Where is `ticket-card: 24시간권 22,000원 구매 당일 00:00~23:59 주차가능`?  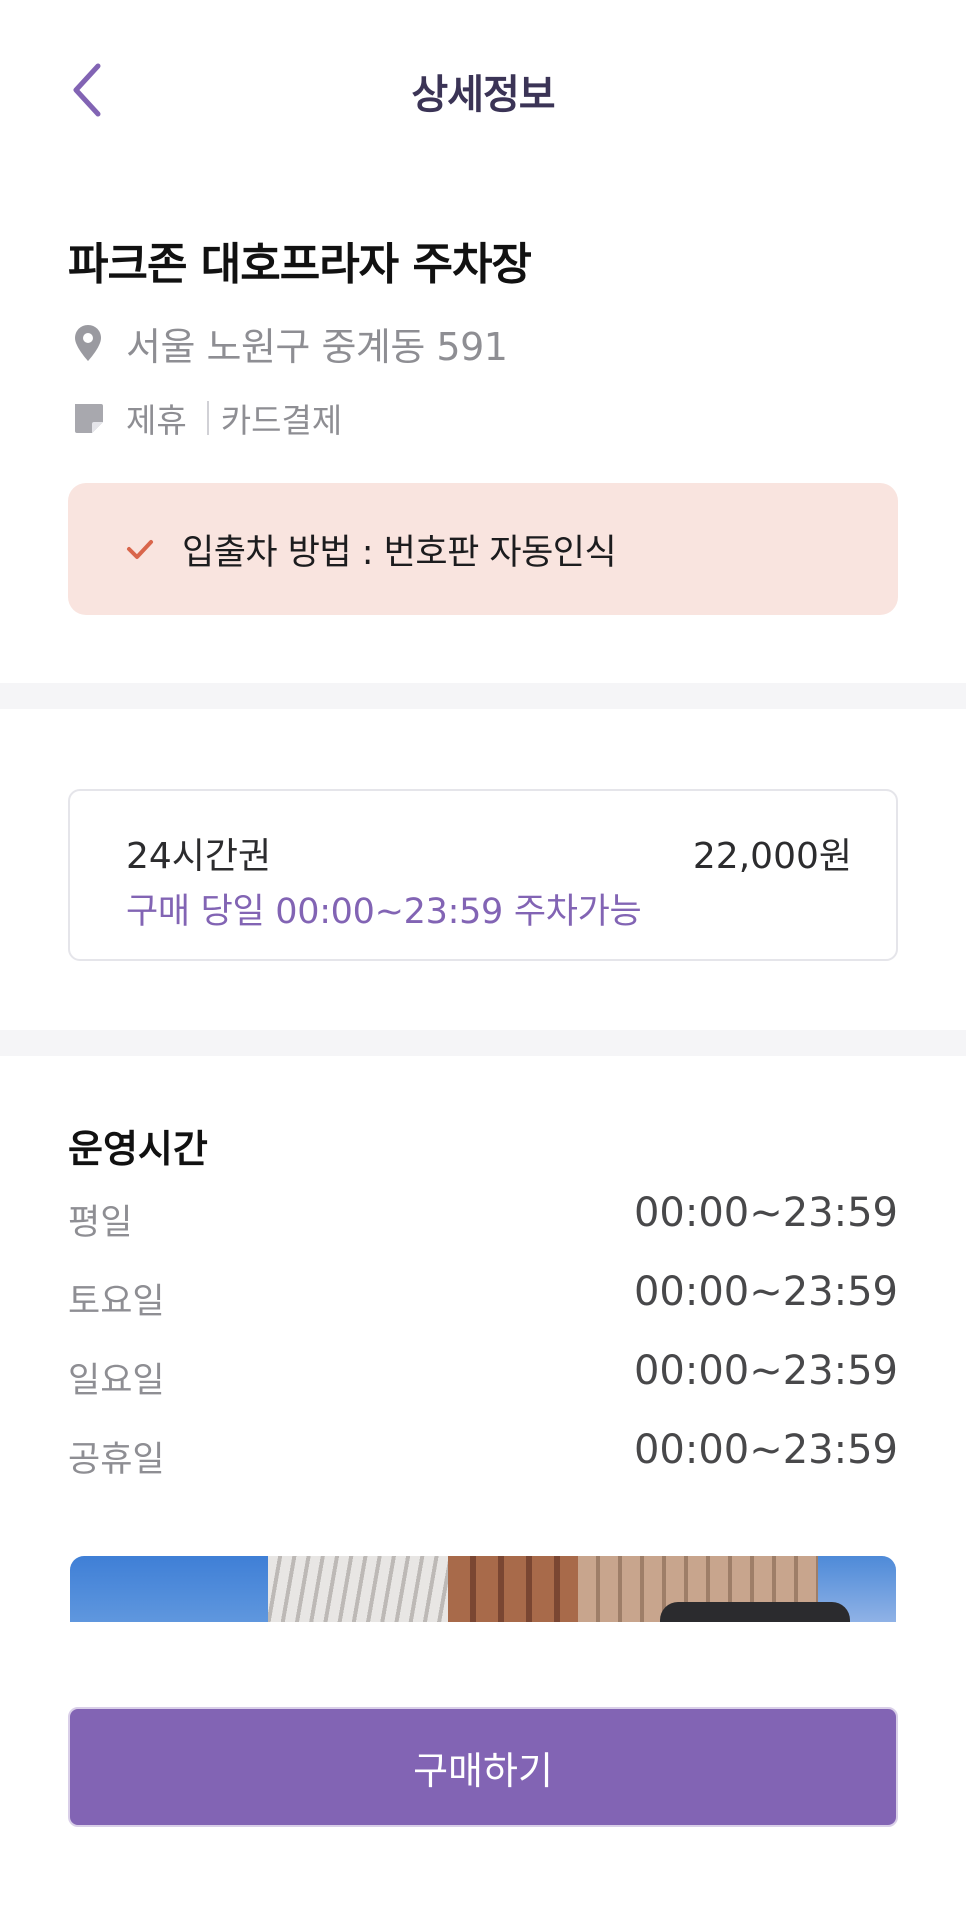
ticket-card: 24시간권 22,000원 구매 당일 00:00~23:59 주차가능 is located at coordinates (483, 875).